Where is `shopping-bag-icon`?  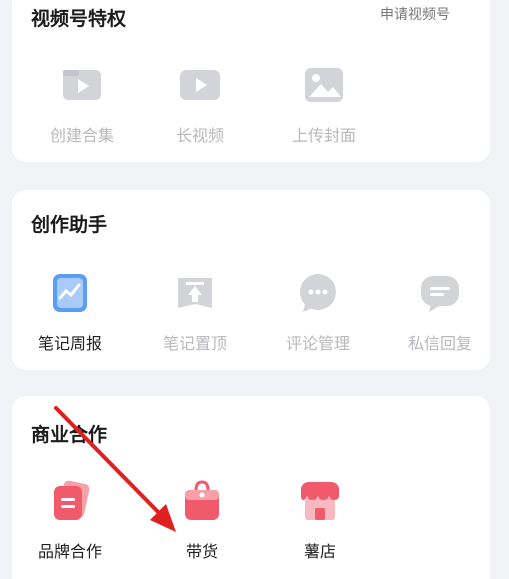
shopping-bag-icon is located at coordinates (202, 501).